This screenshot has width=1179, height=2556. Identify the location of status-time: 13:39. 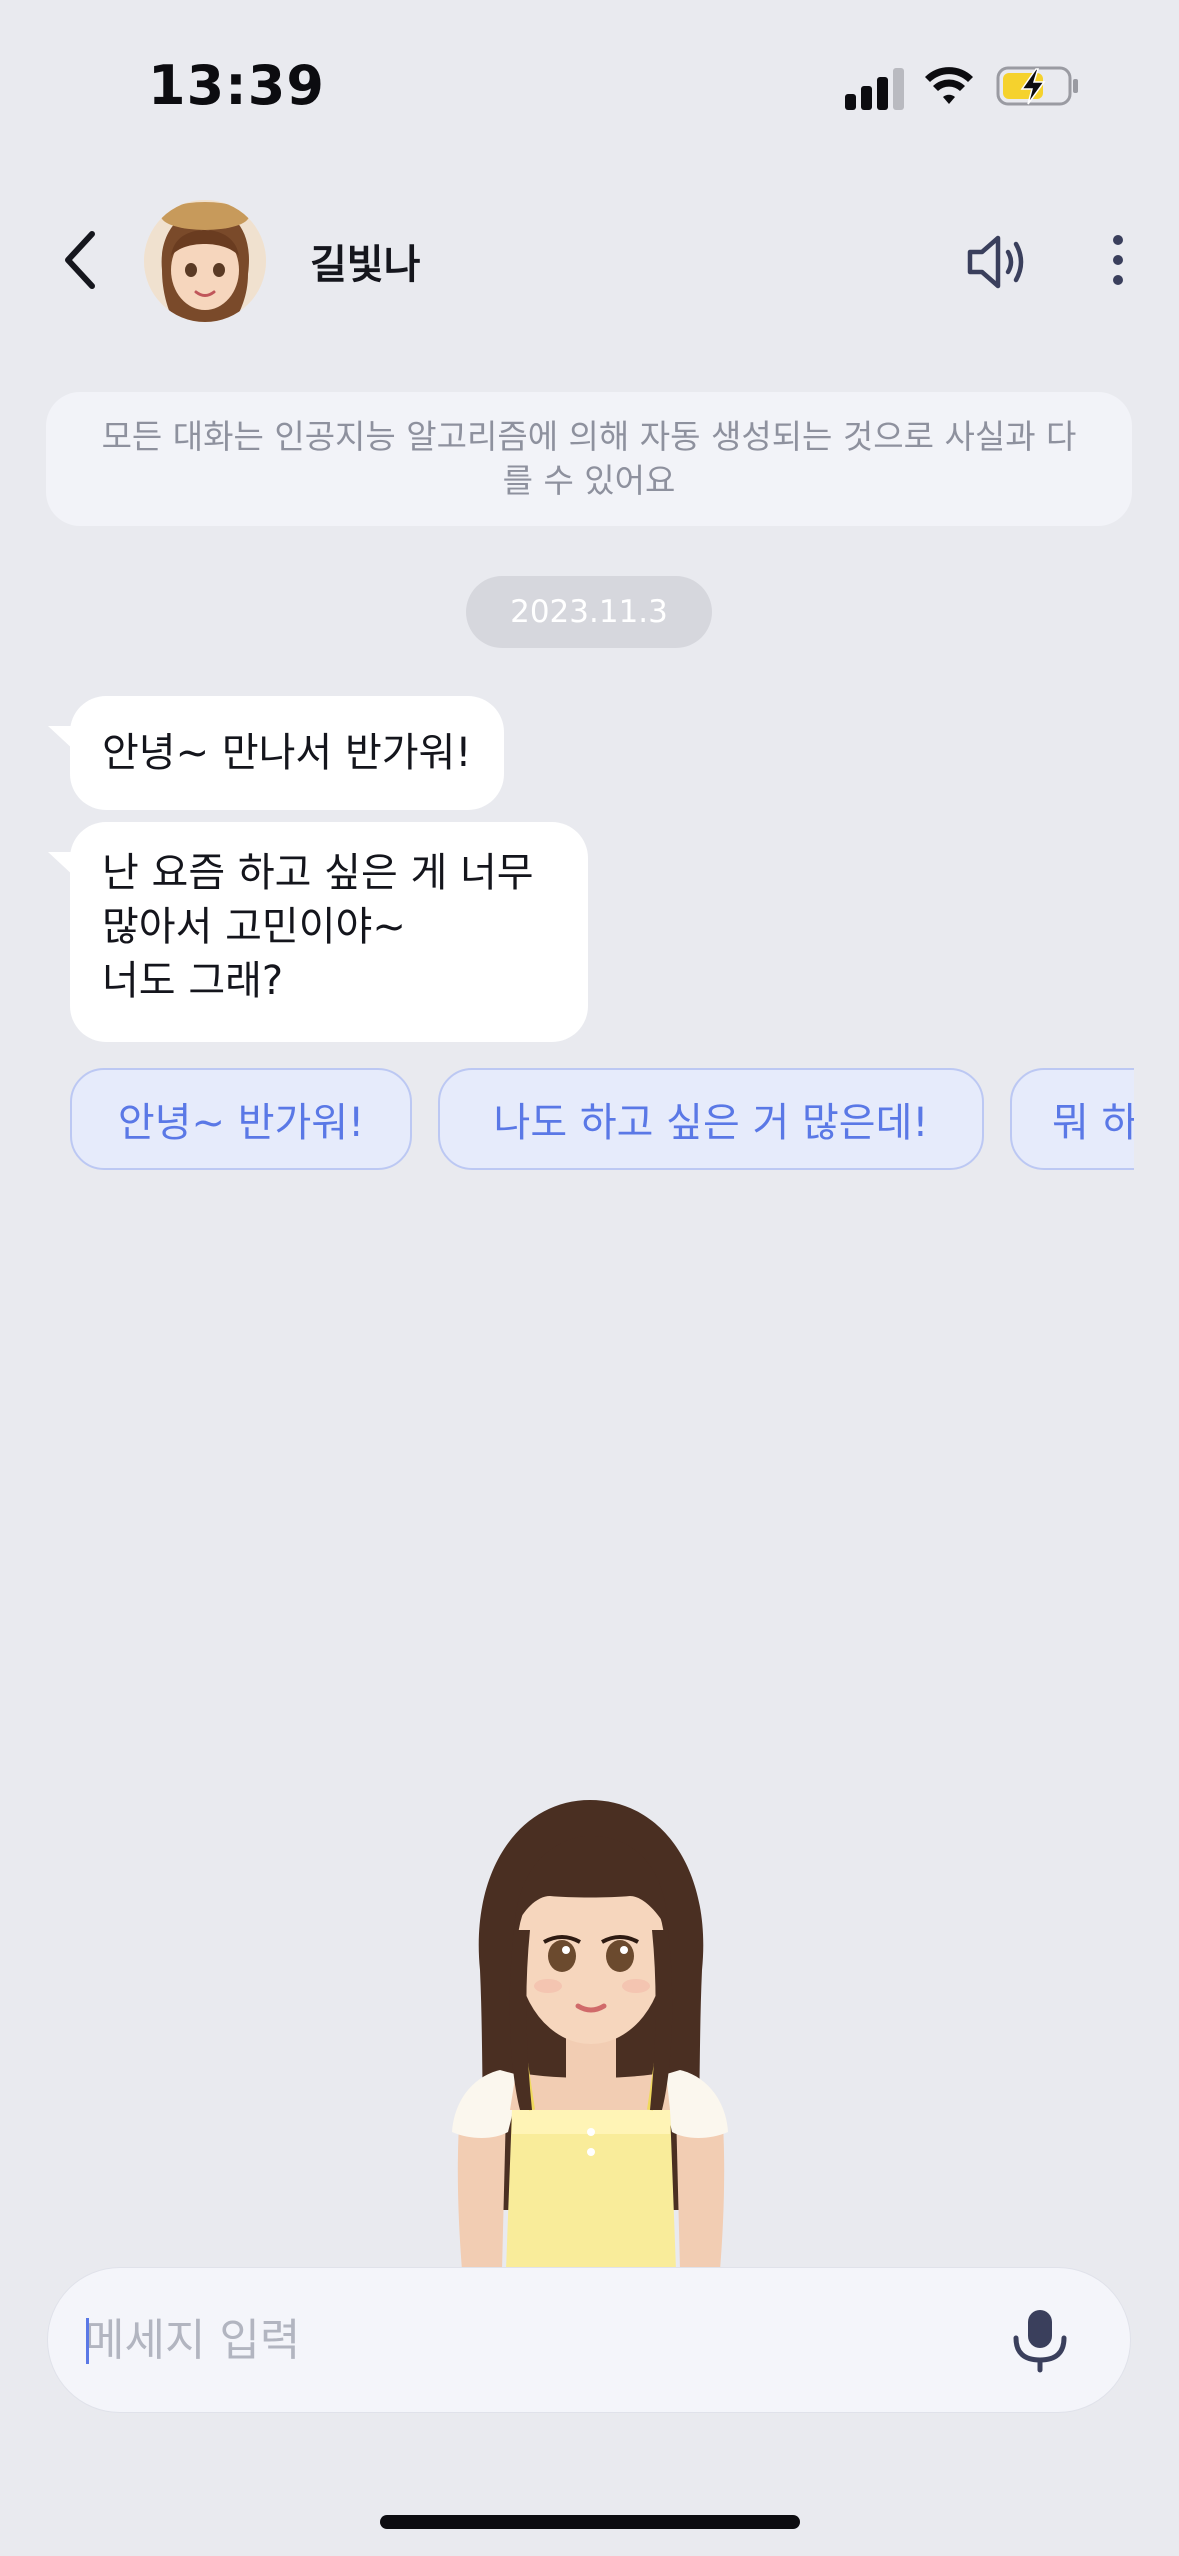
(236, 85).